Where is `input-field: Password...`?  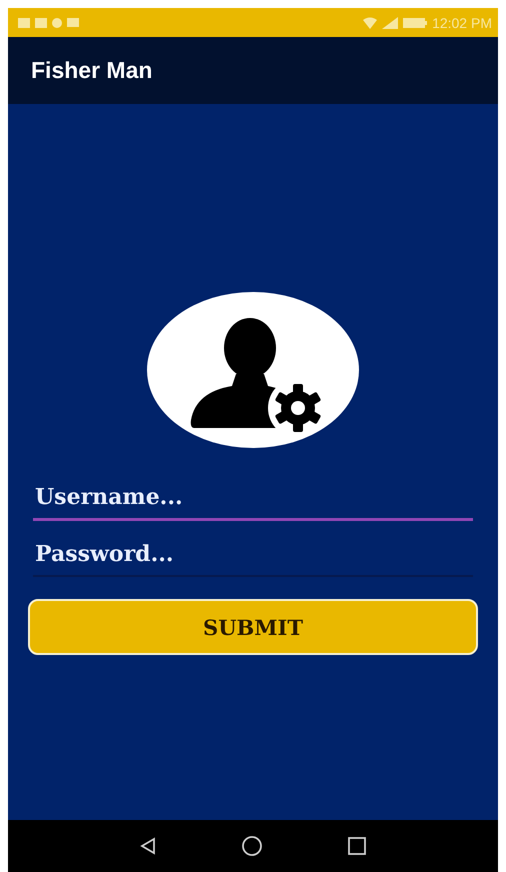 input-field: Password... is located at coordinates (253, 556).